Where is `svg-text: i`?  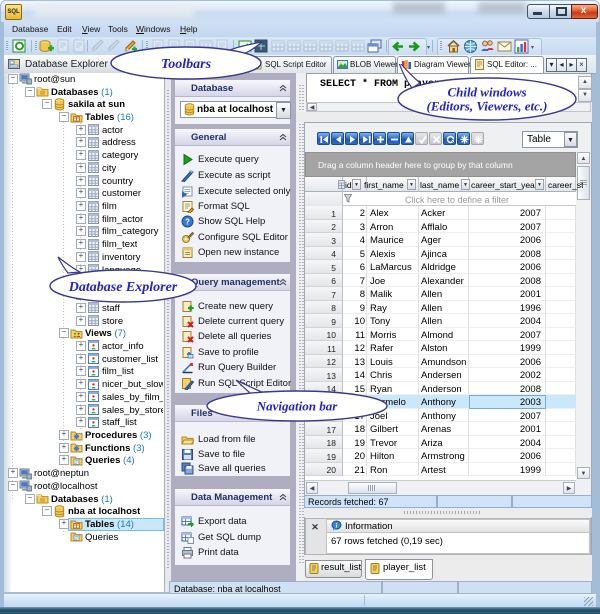
svg-text: i is located at coordinates (337, 526).